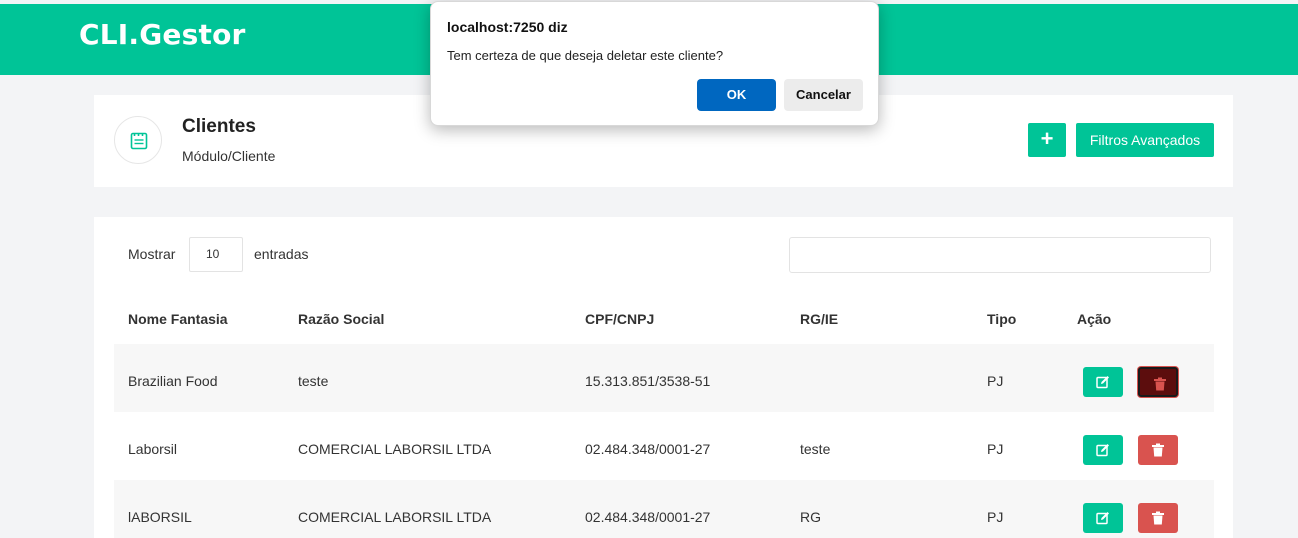 The image size is (1298, 538). Describe the element at coordinates (216, 254) in the screenshot. I see `page-size-input: 10` at that location.